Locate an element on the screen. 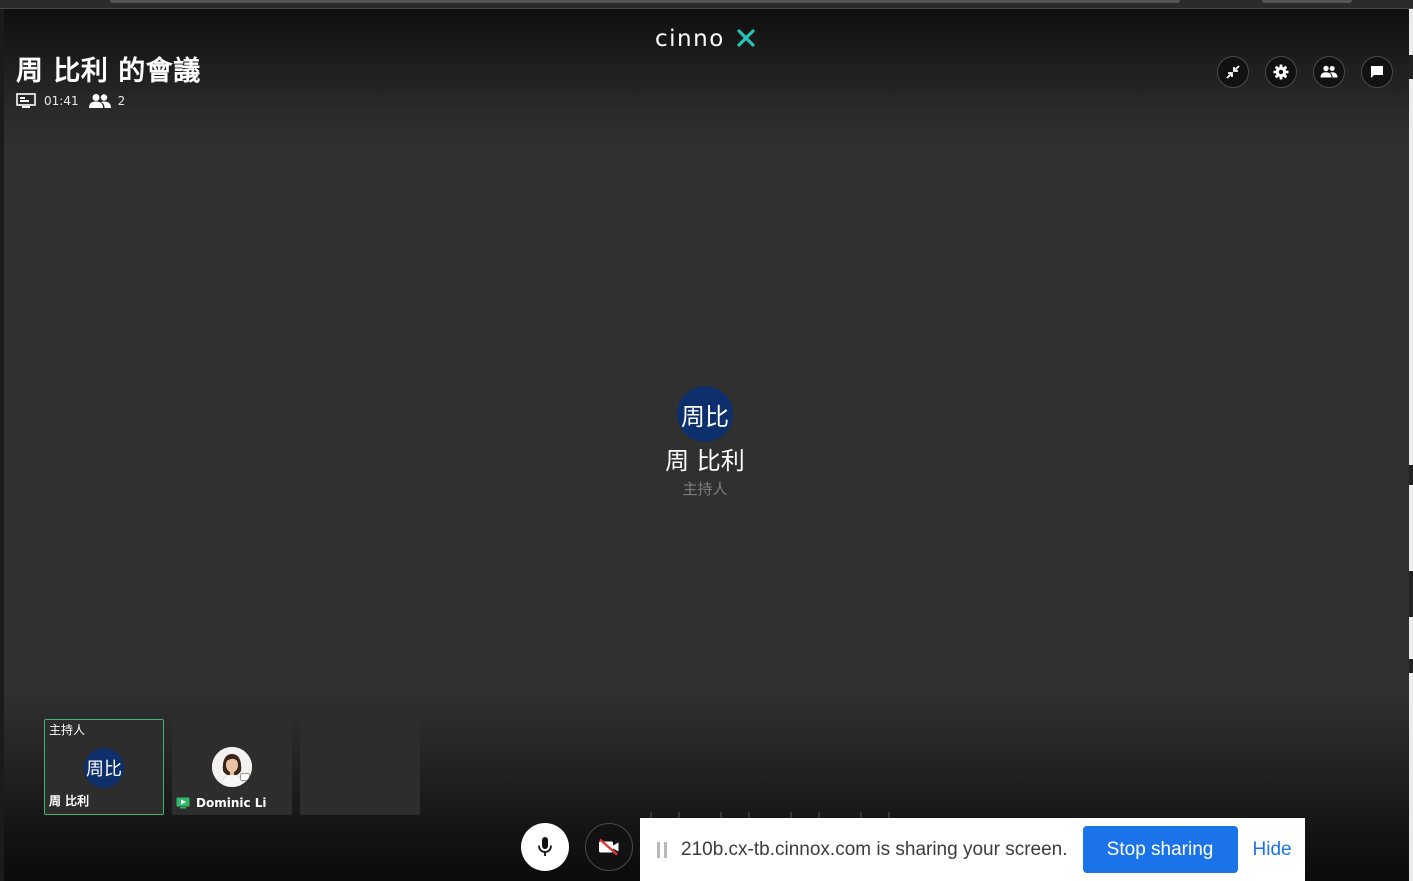  logo-wordmark: cinno is located at coordinates (705, 39).